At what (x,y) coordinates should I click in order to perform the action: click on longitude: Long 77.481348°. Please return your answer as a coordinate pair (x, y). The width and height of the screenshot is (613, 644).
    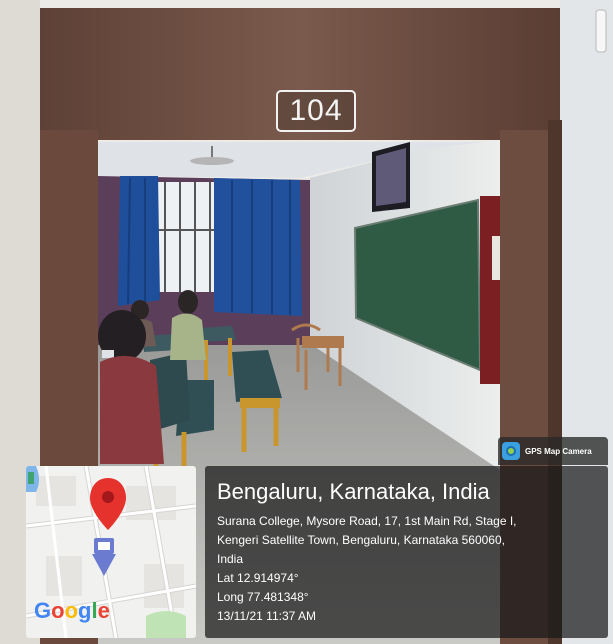
    Looking at the image, I should click on (263, 597).